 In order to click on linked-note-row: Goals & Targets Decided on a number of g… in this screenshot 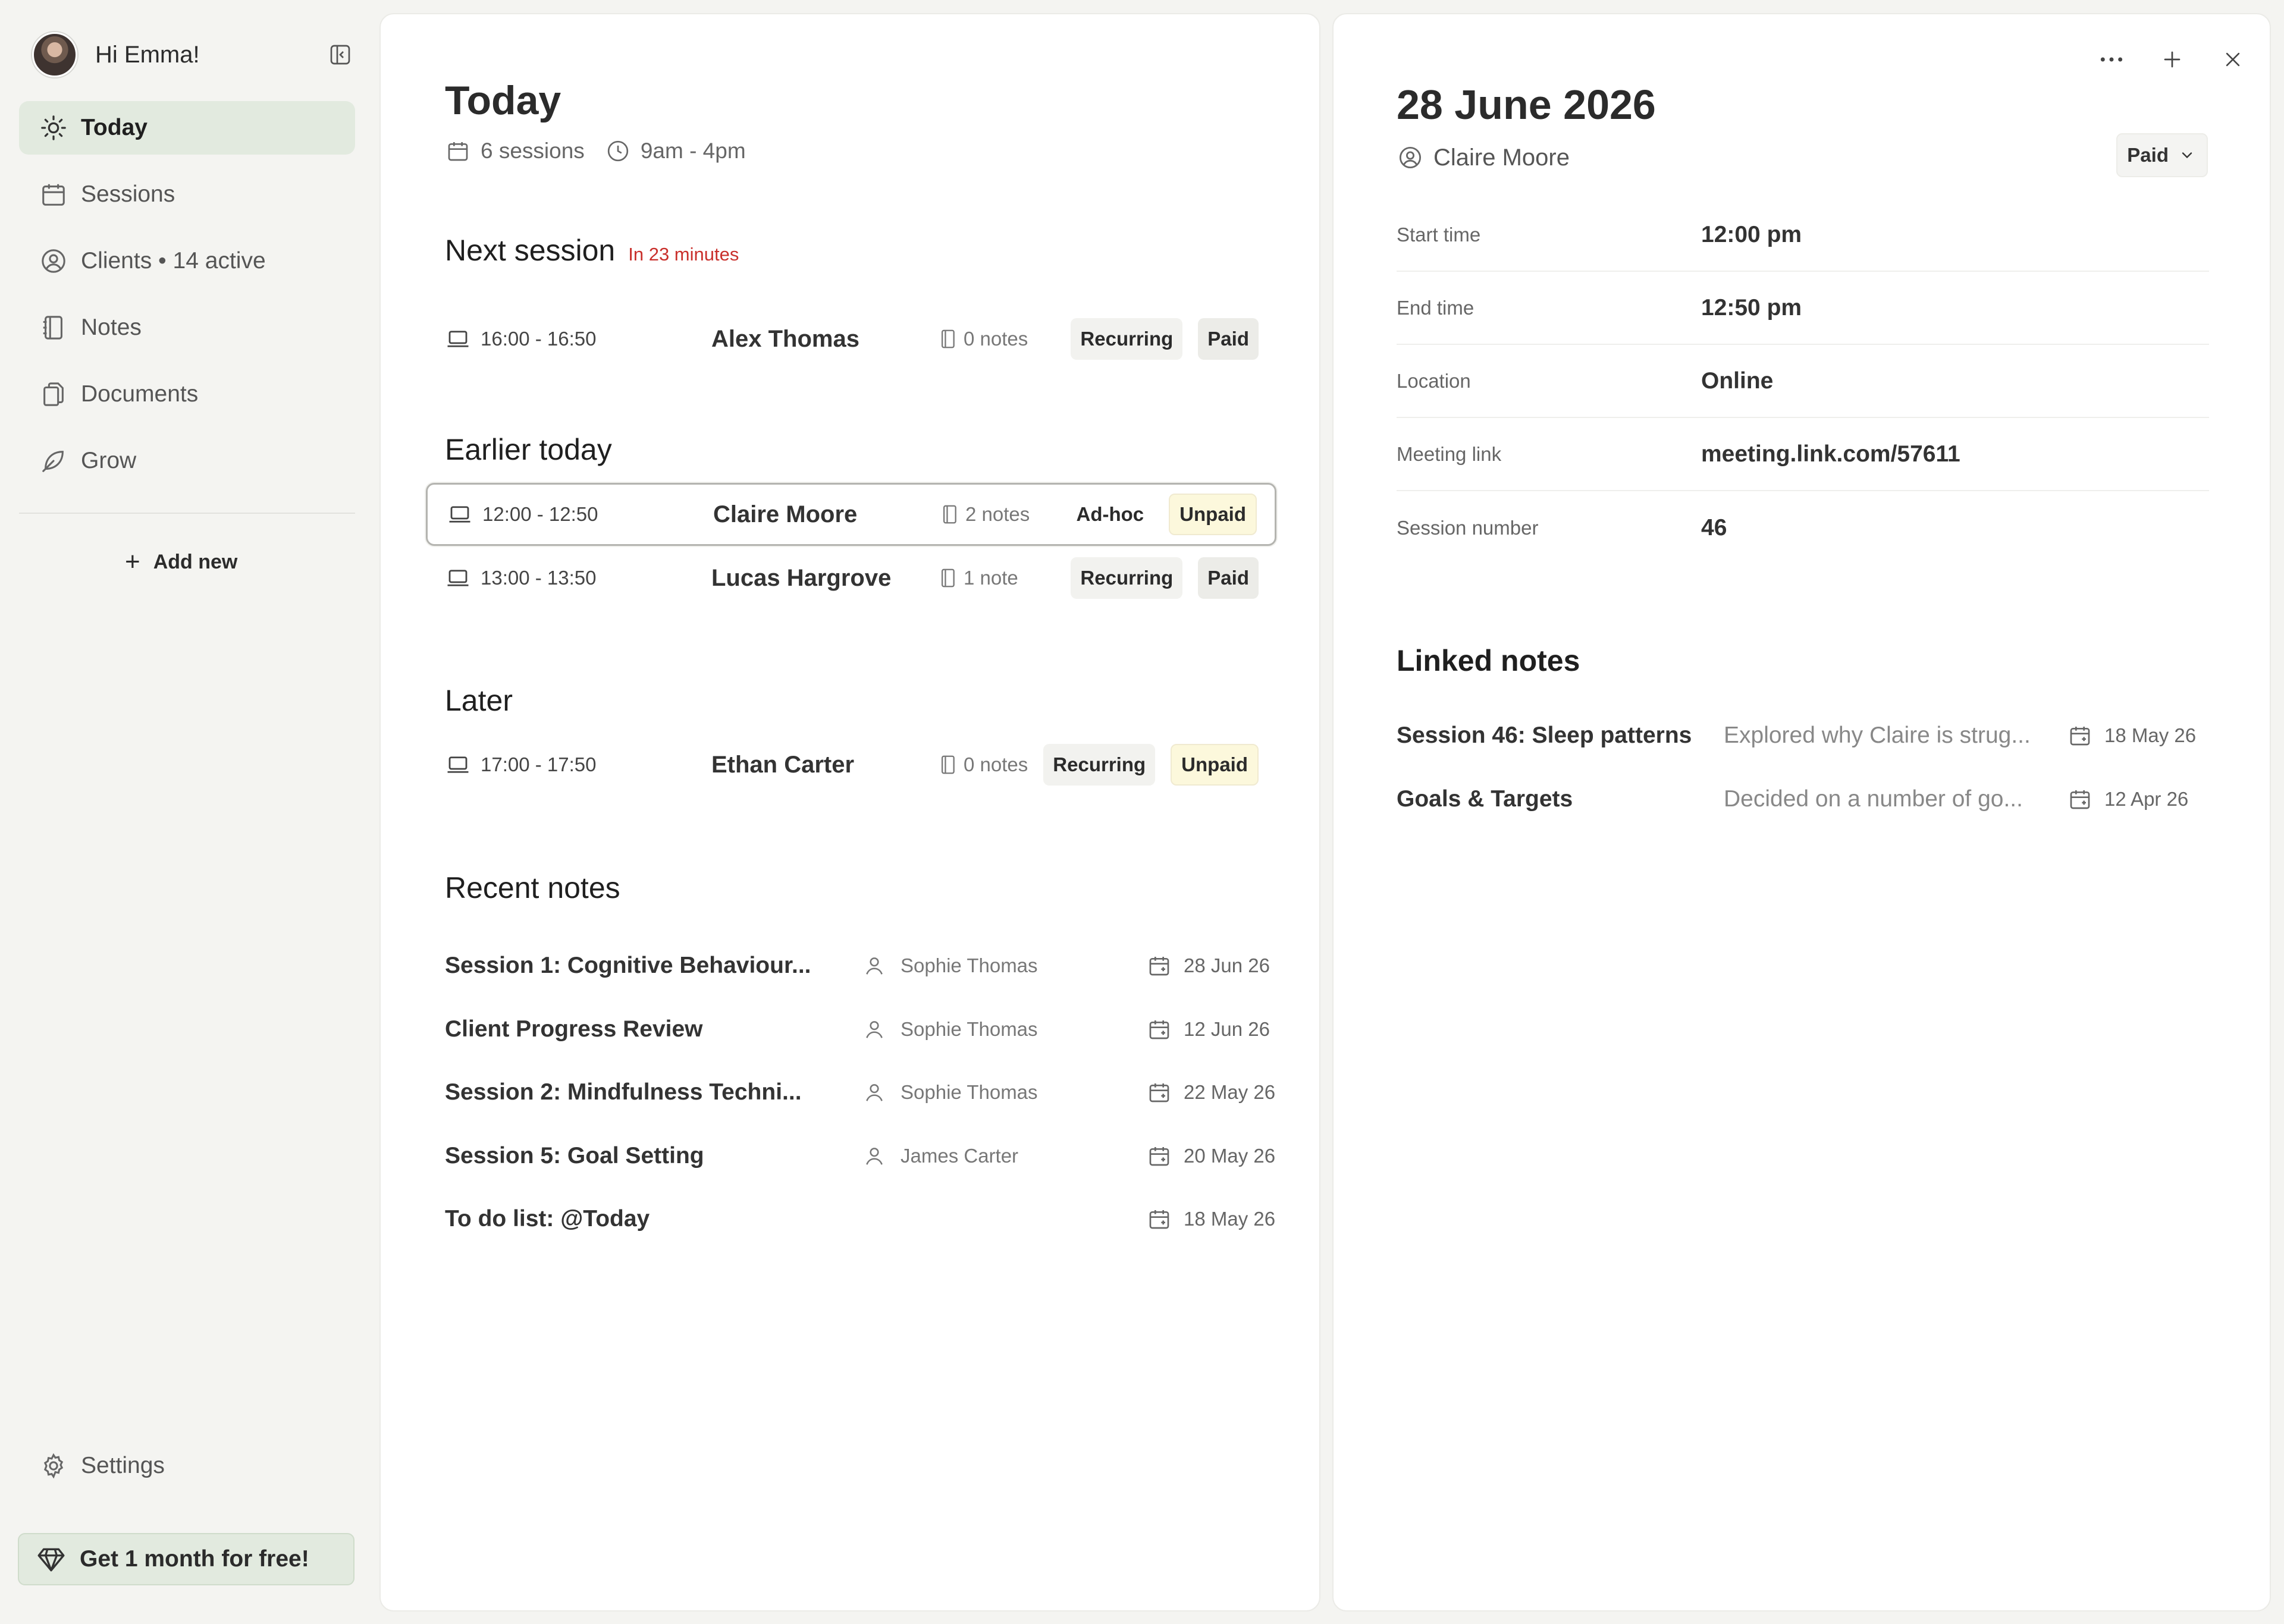, I will do `click(1804, 799)`.